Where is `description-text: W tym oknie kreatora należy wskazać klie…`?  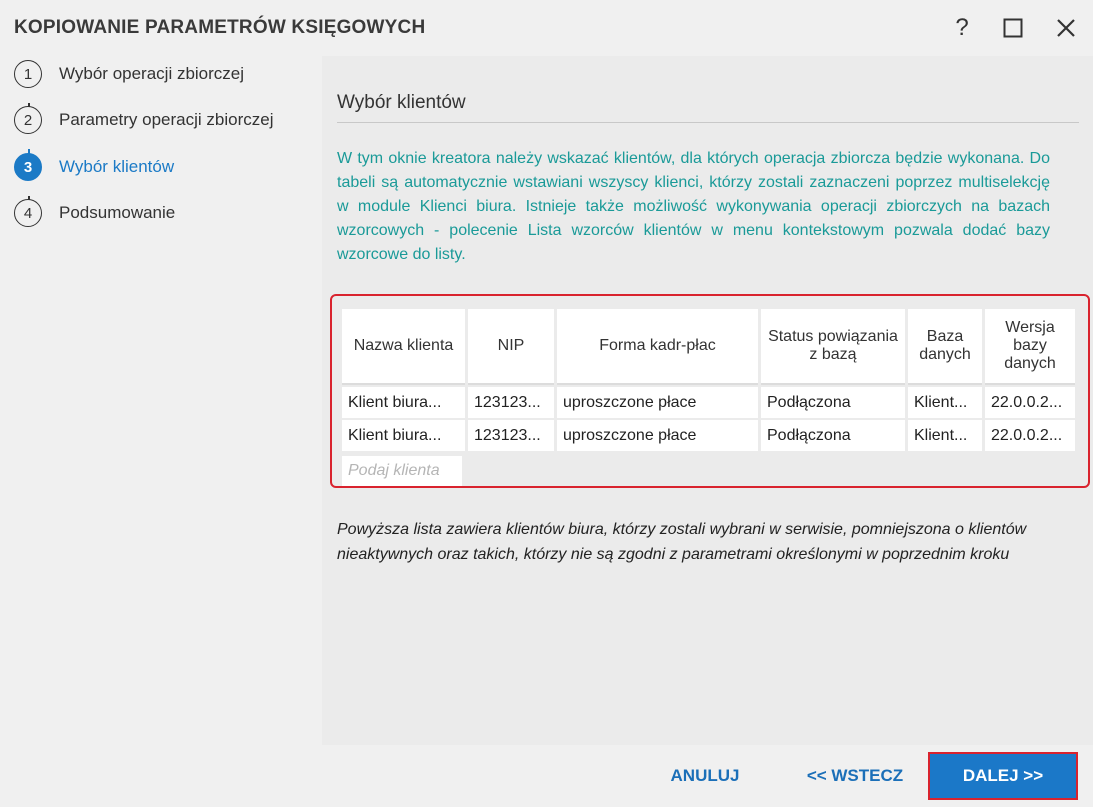
description-text: W tym oknie kreatora należy wskazać klie… is located at coordinates (693, 206).